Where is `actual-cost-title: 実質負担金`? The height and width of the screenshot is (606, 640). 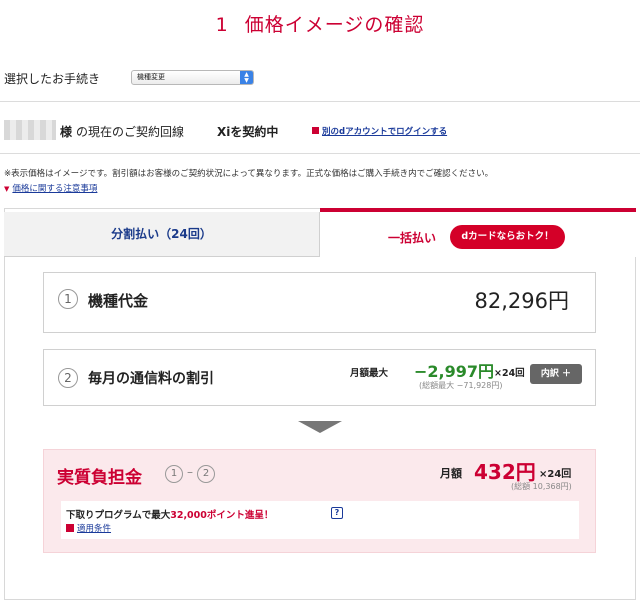 actual-cost-title: 実質負担金 is located at coordinates (99, 478).